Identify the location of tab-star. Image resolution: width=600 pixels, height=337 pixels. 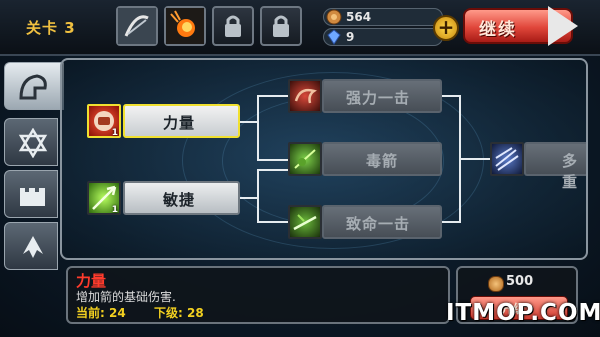
(31, 142).